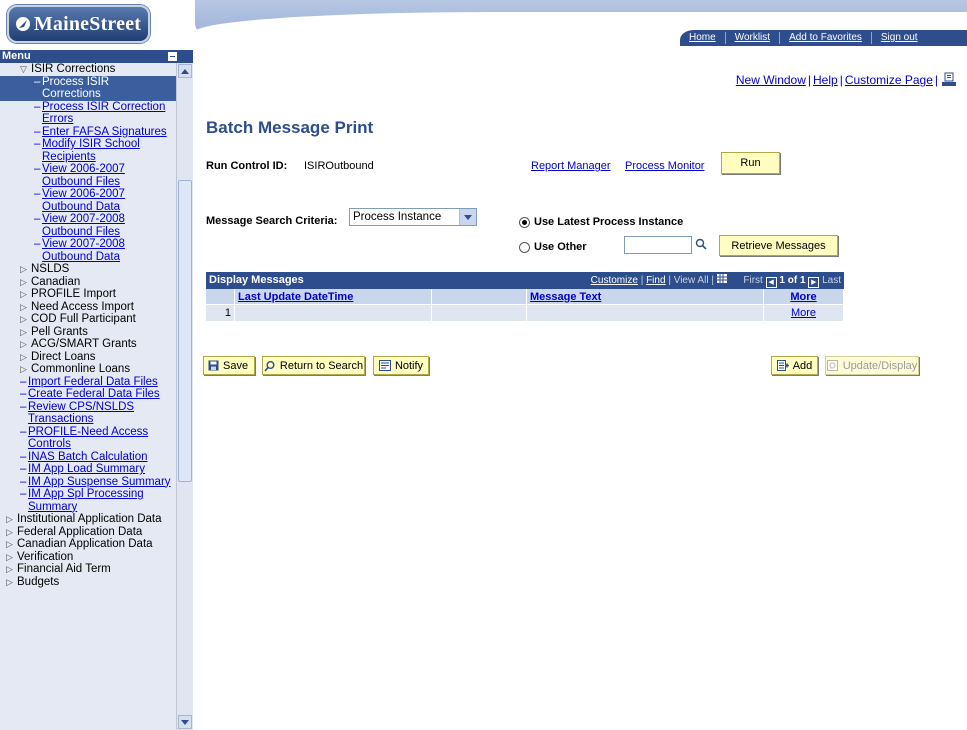  I want to click on menu-item: – IM App Suspense Summary, so click(88, 482).